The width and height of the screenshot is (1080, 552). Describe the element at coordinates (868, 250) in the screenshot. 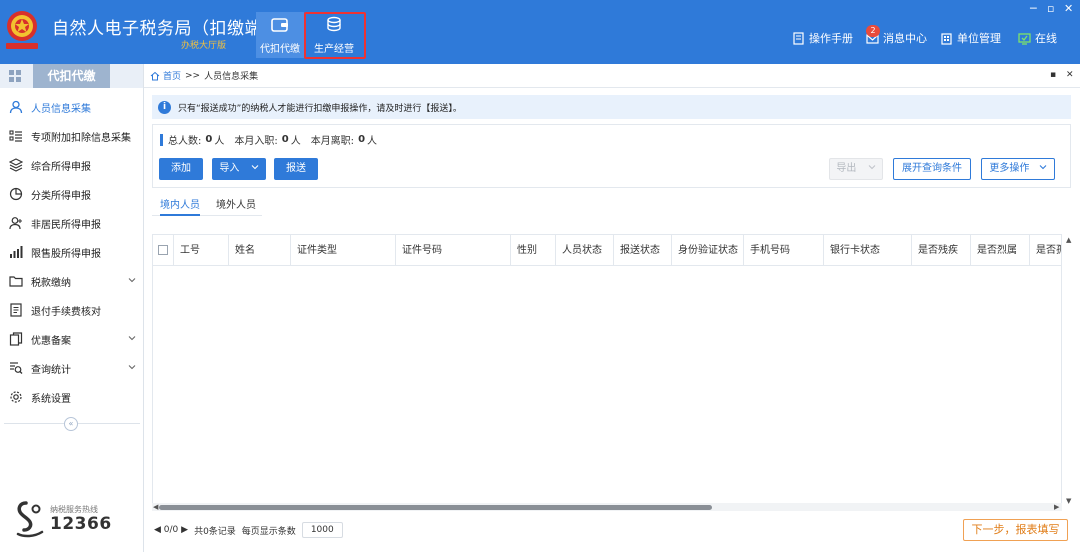

I see `column-header: 银行卡状态` at that location.